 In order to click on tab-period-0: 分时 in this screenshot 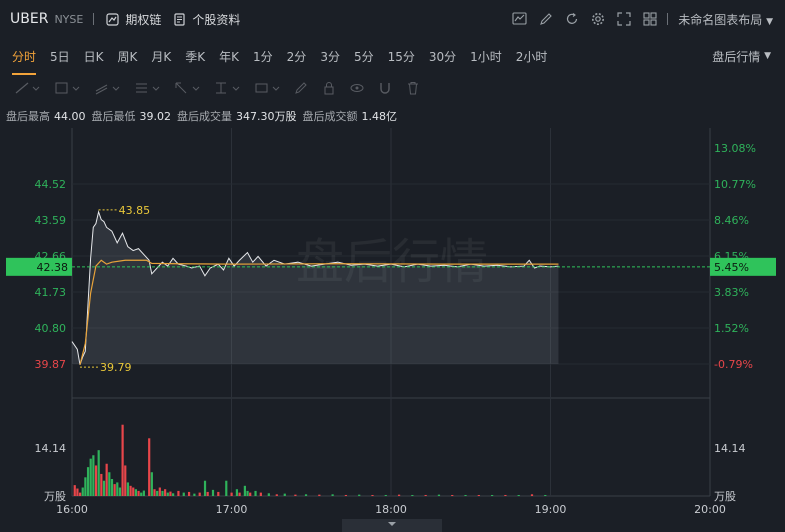, I will do `click(24, 61)`.